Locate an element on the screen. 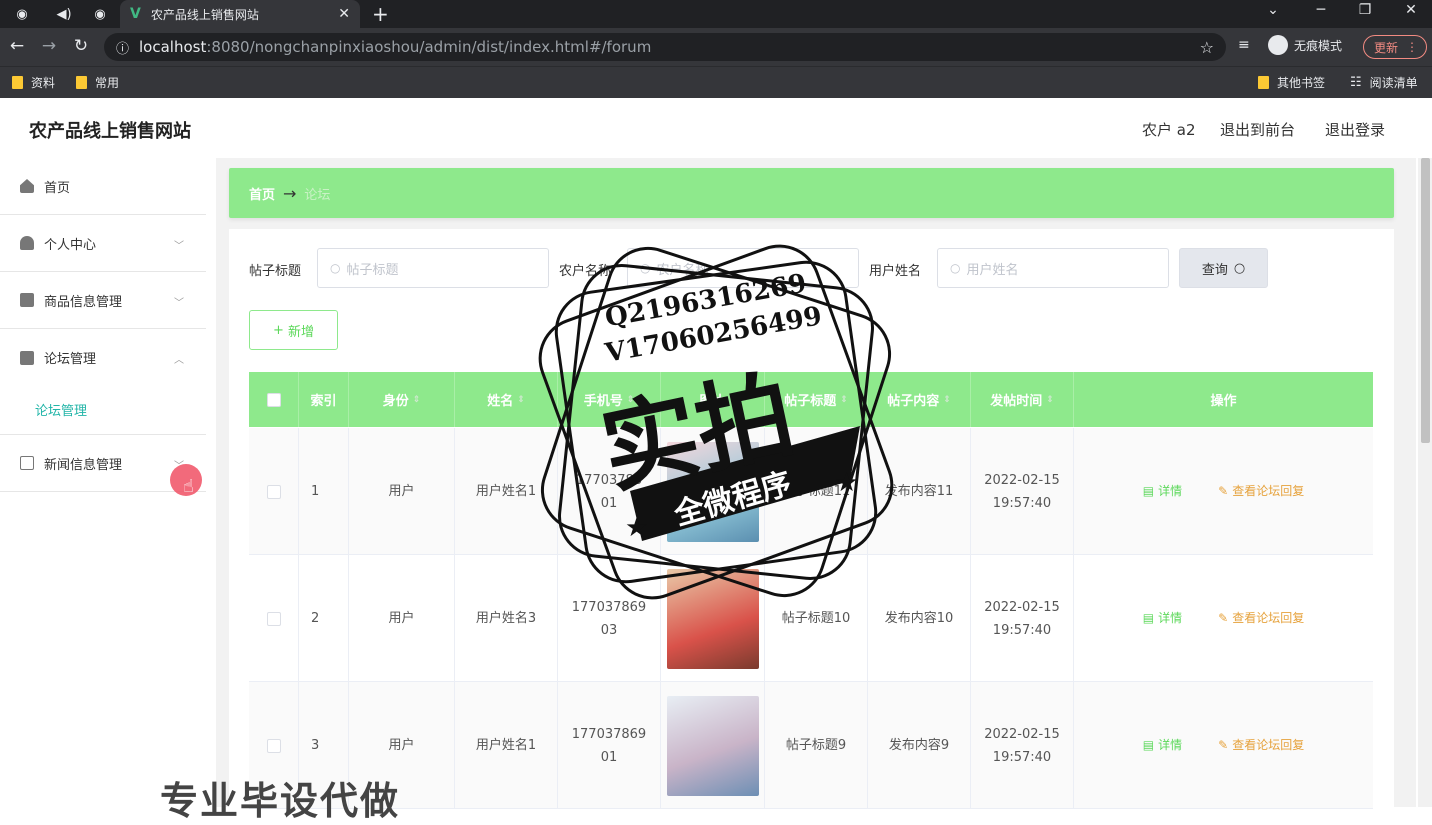  bookmark-folder-1: 资料 is located at coordinates (33, 82).